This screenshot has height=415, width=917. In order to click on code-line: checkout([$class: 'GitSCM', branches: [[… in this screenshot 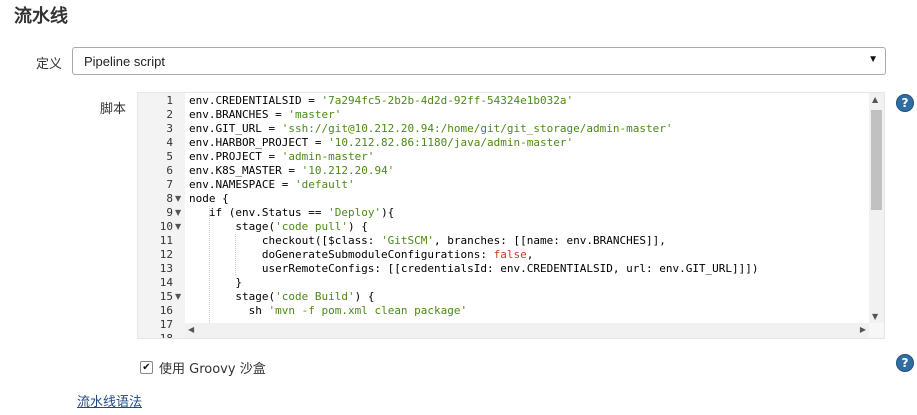, I will do `click(427, 241)`.